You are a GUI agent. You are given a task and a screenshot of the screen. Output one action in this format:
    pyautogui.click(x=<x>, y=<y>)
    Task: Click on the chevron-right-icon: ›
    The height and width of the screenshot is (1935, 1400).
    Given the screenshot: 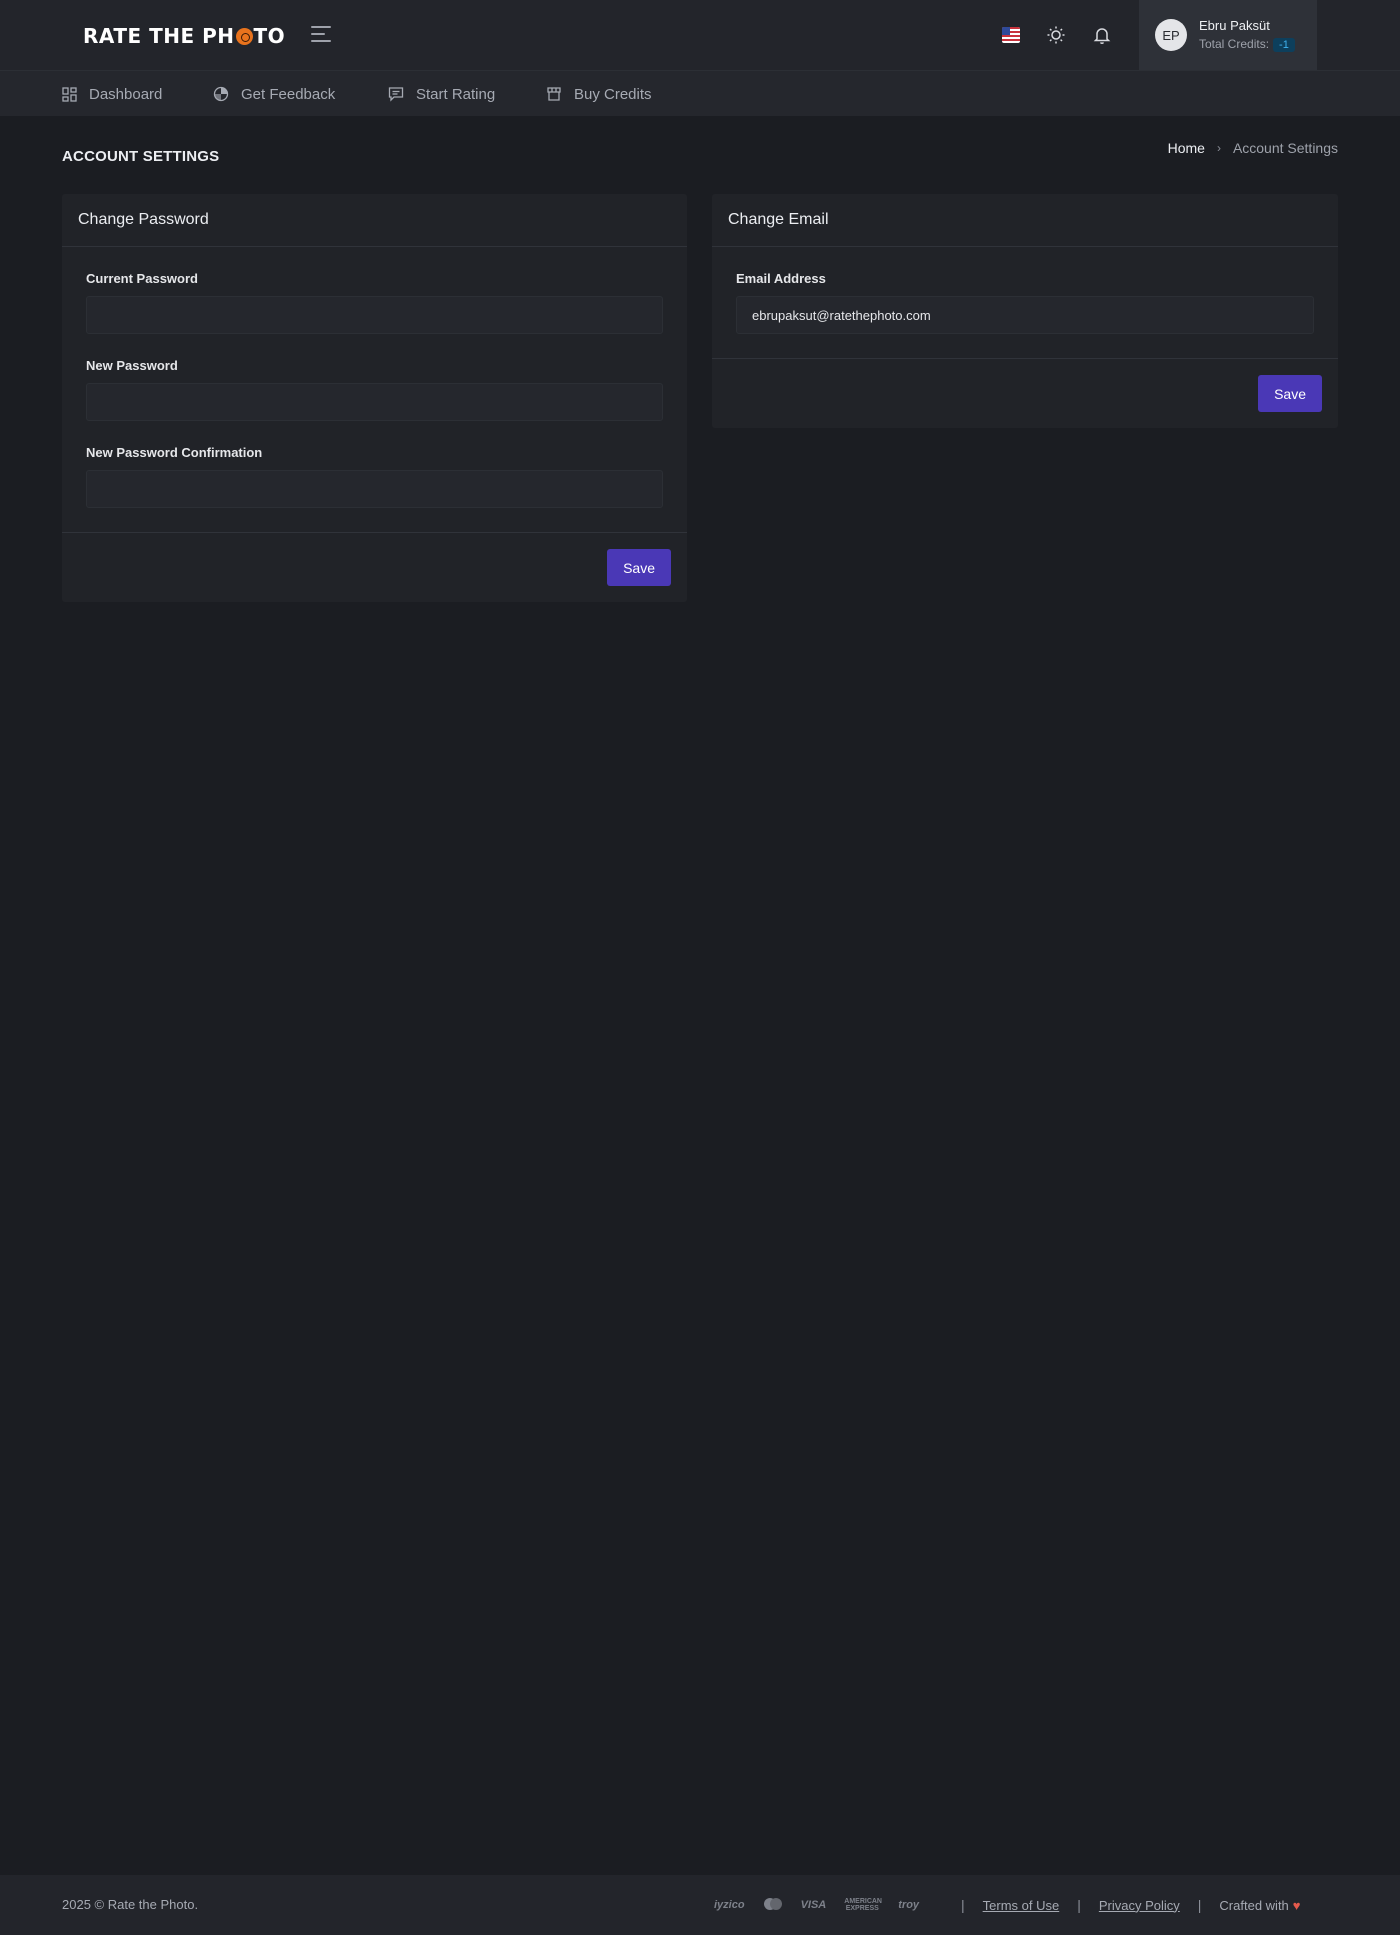 What is the action you would take?
    pyautogui.click(x=1218, y=148)
    